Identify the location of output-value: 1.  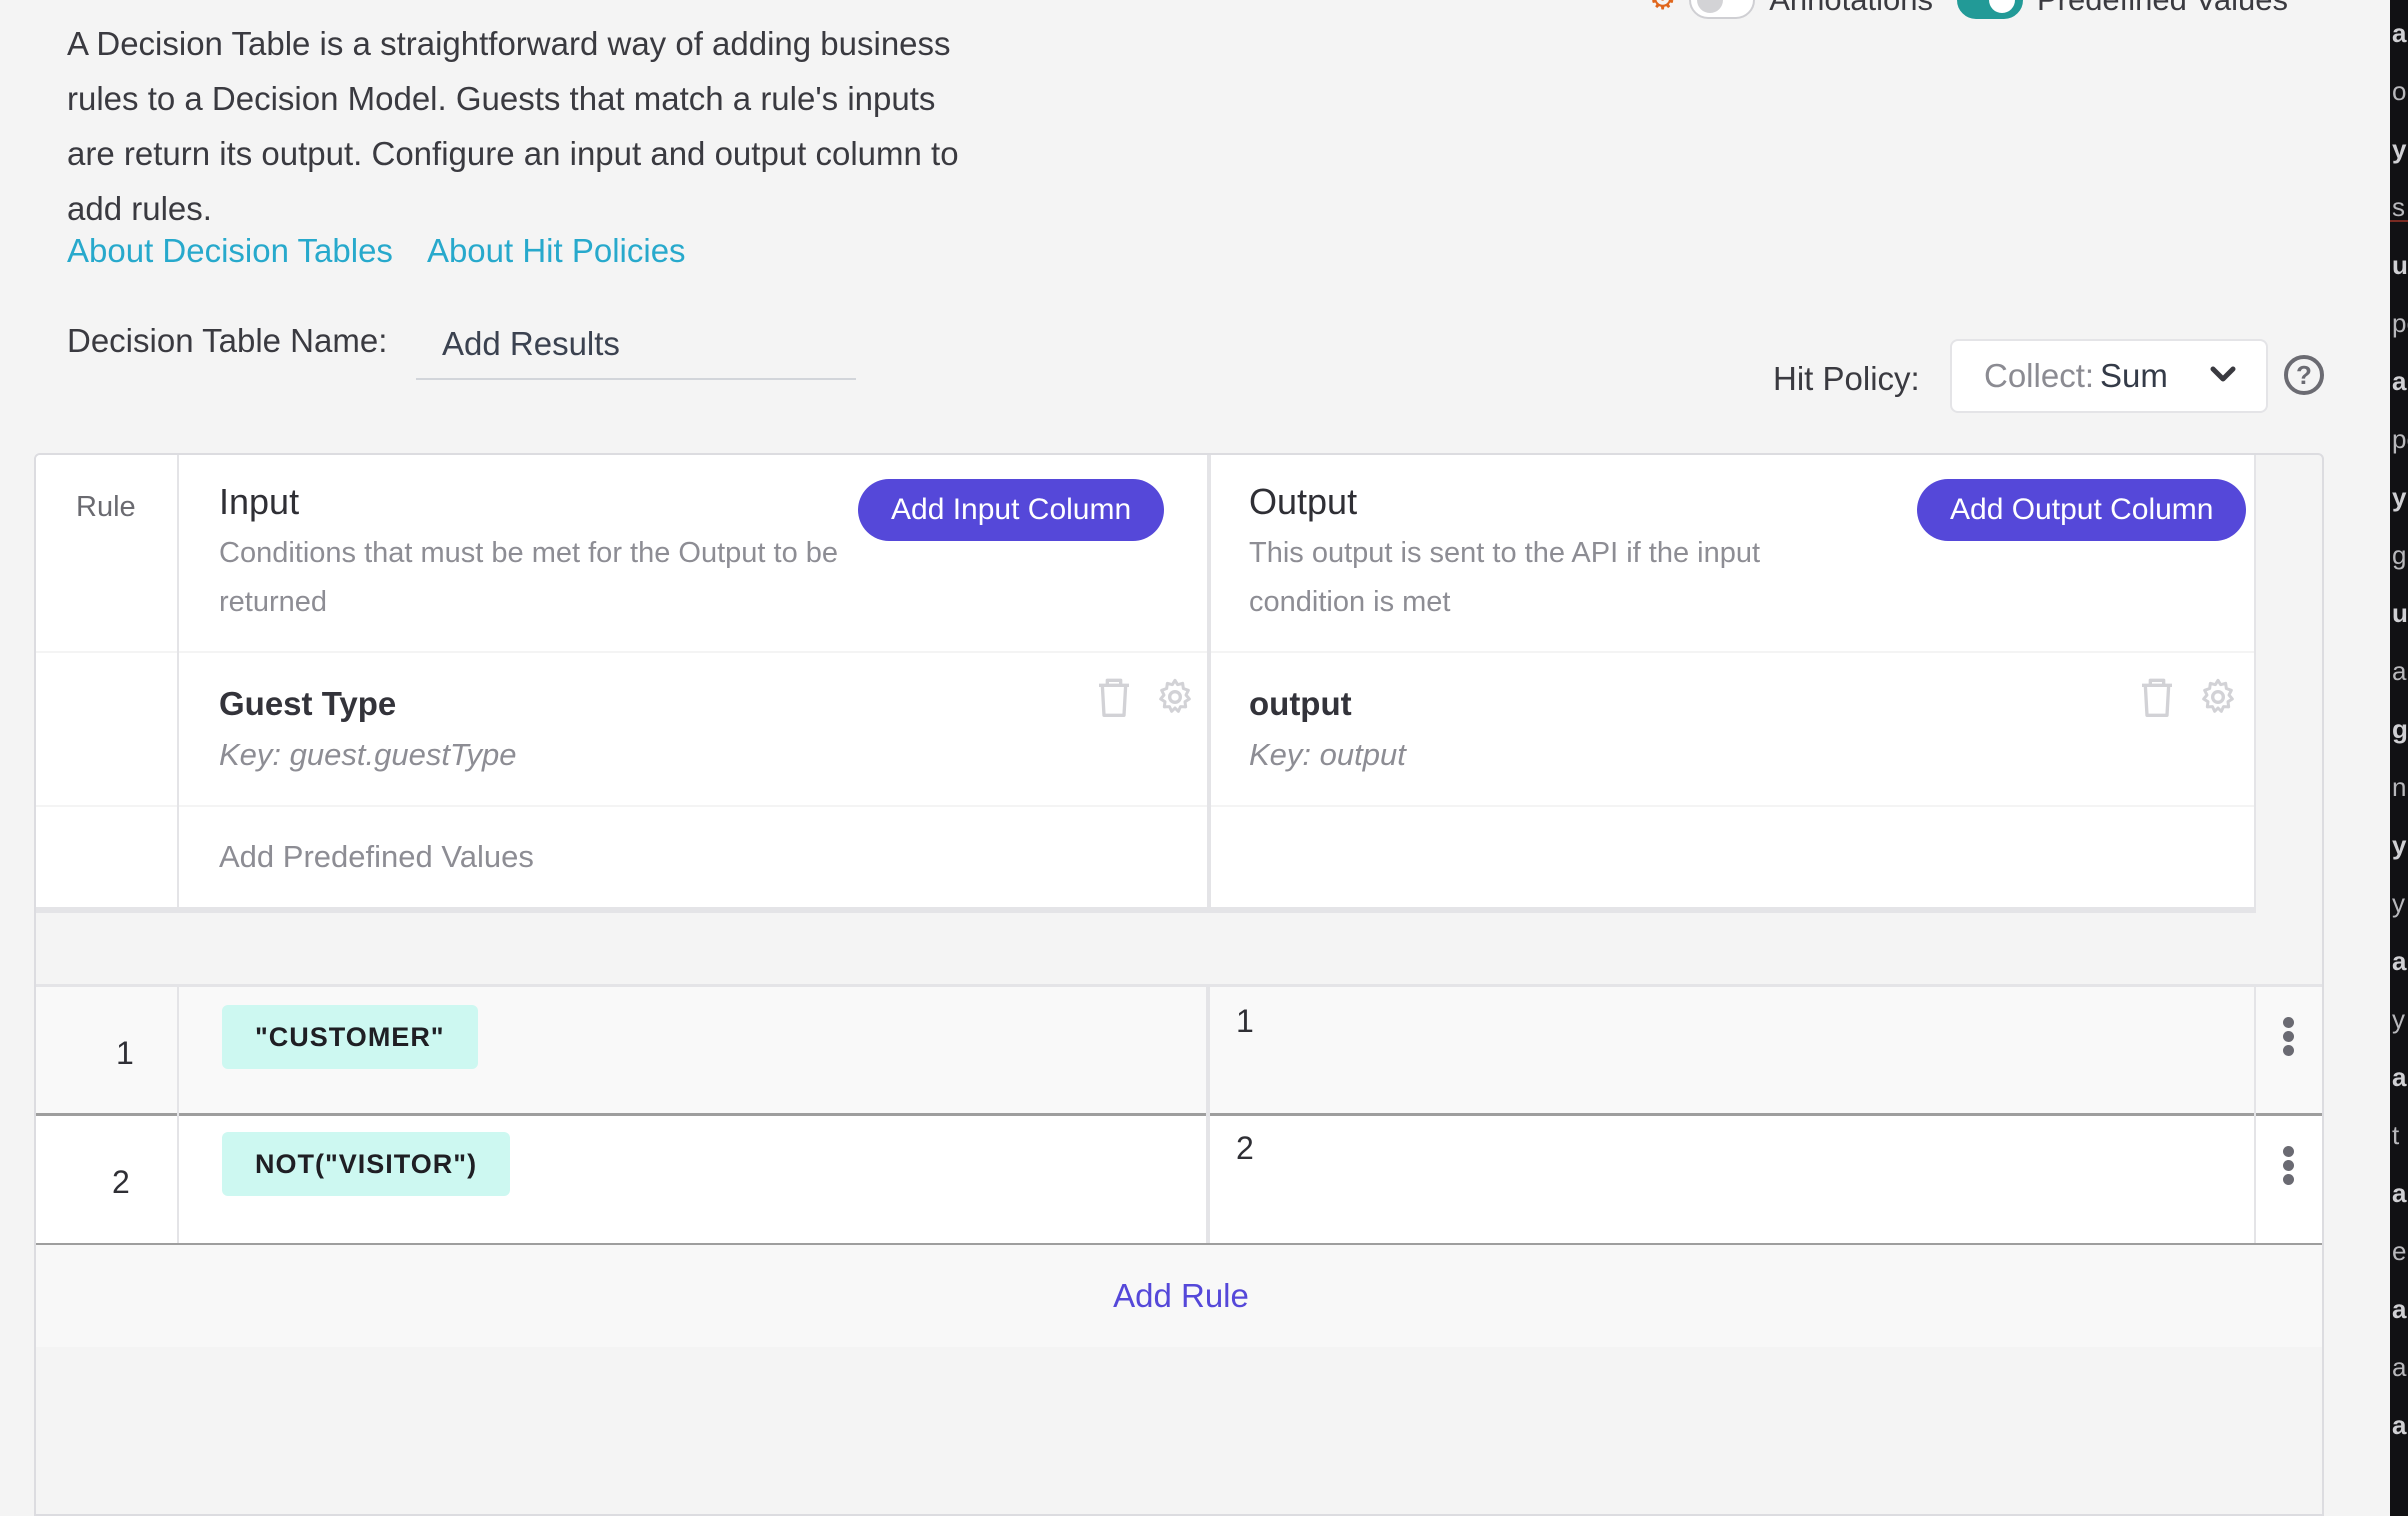
(1245, 1021).